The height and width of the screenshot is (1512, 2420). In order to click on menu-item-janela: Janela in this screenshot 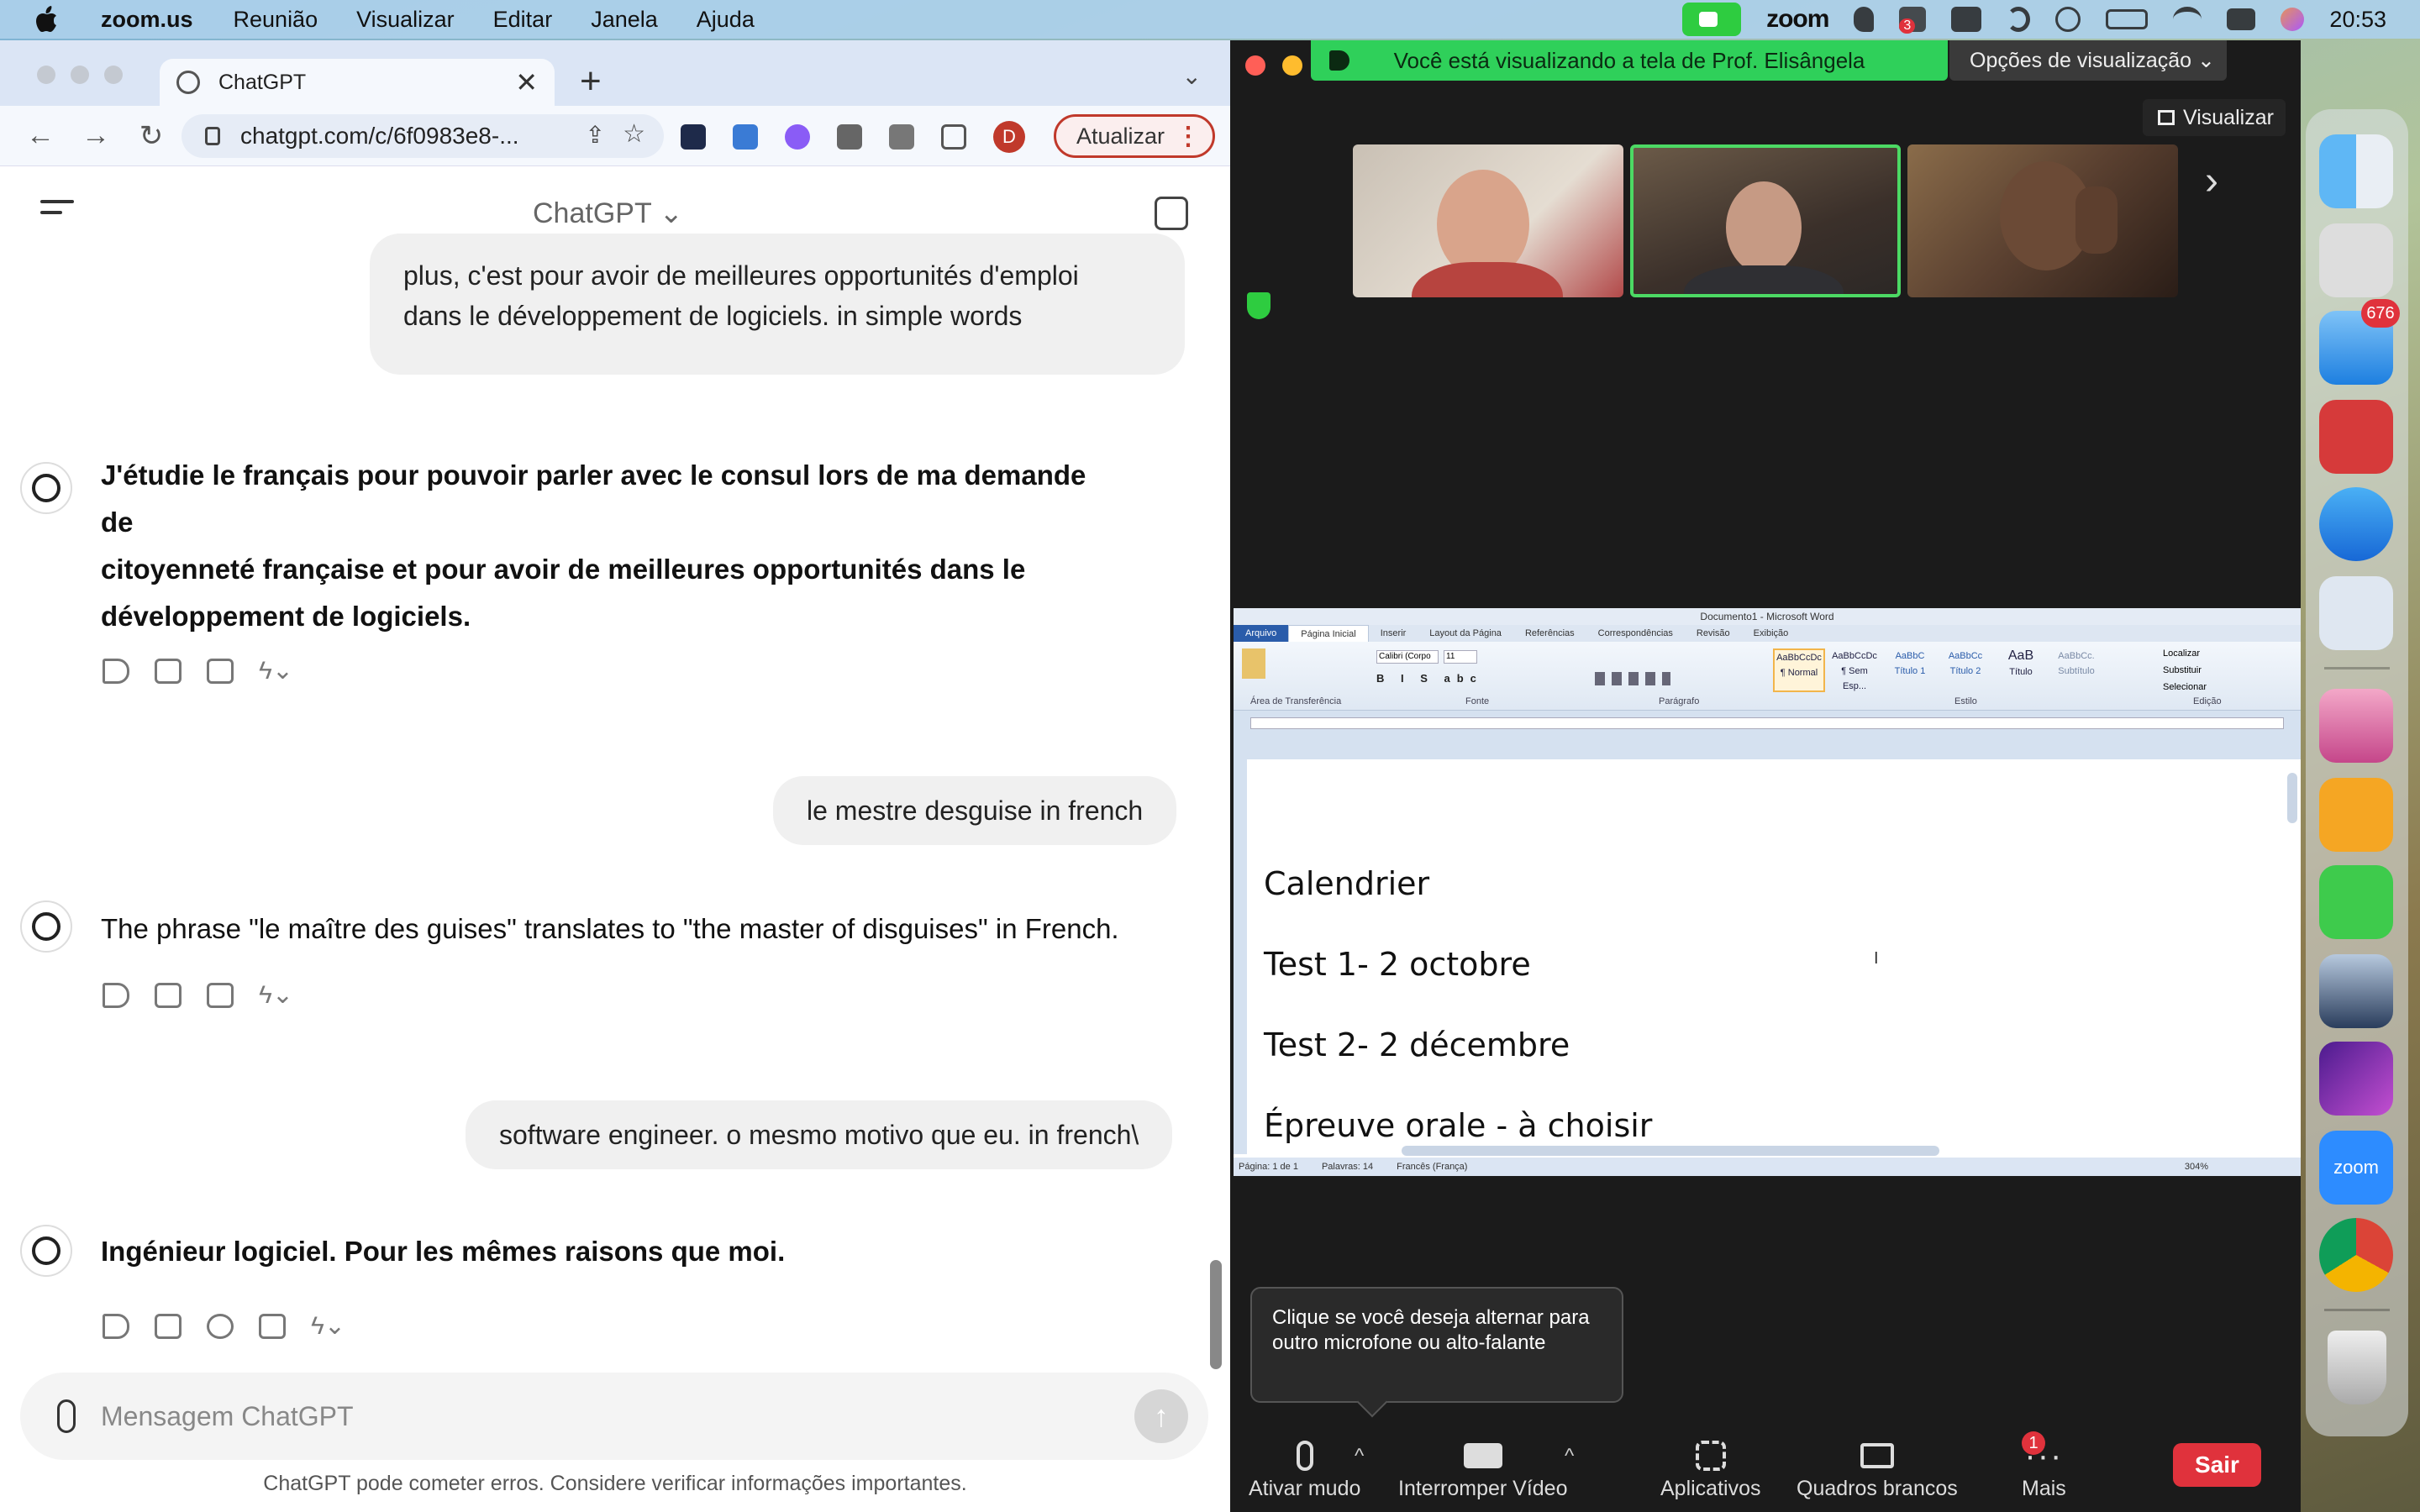, I will do `click(624, 20)`.